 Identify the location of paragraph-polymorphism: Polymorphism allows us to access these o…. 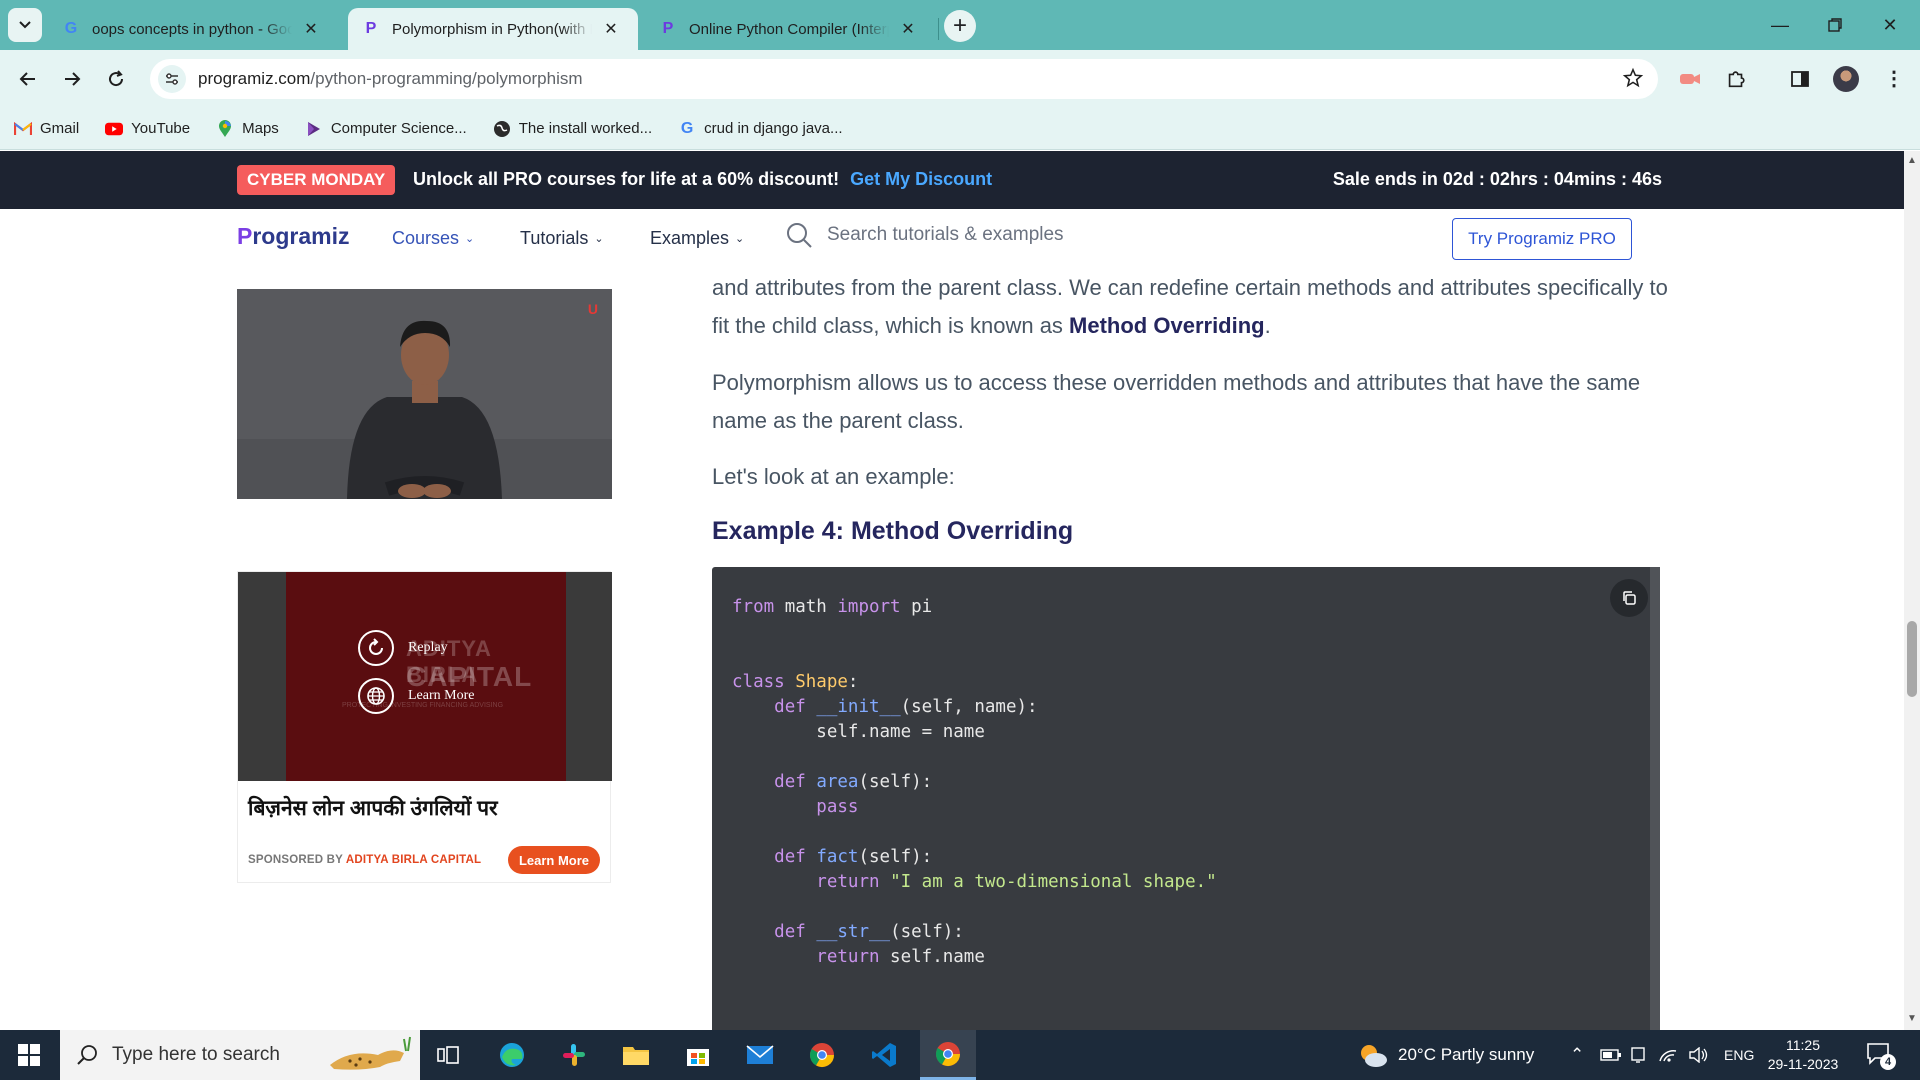
(1176, 401).